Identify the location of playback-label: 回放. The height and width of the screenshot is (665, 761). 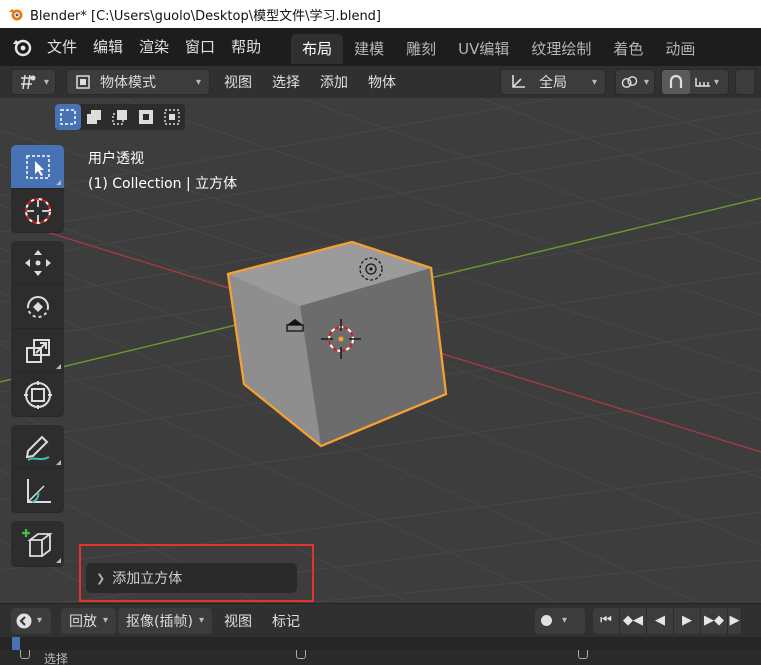
(83, 621).